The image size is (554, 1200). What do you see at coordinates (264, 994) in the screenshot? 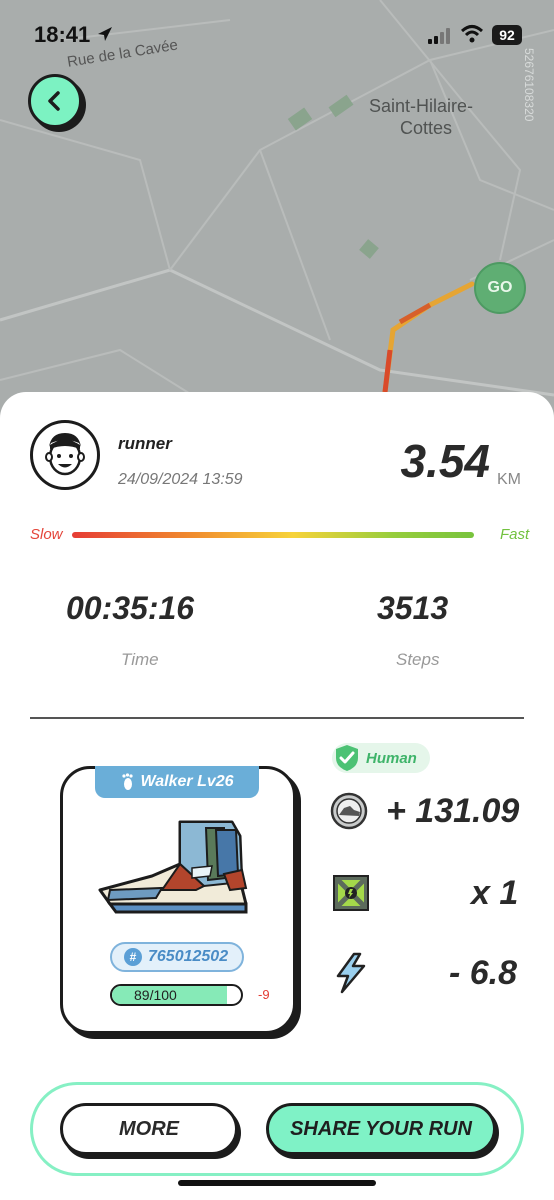
I see `durability-delta: -9` at bounding box center [264, 994].